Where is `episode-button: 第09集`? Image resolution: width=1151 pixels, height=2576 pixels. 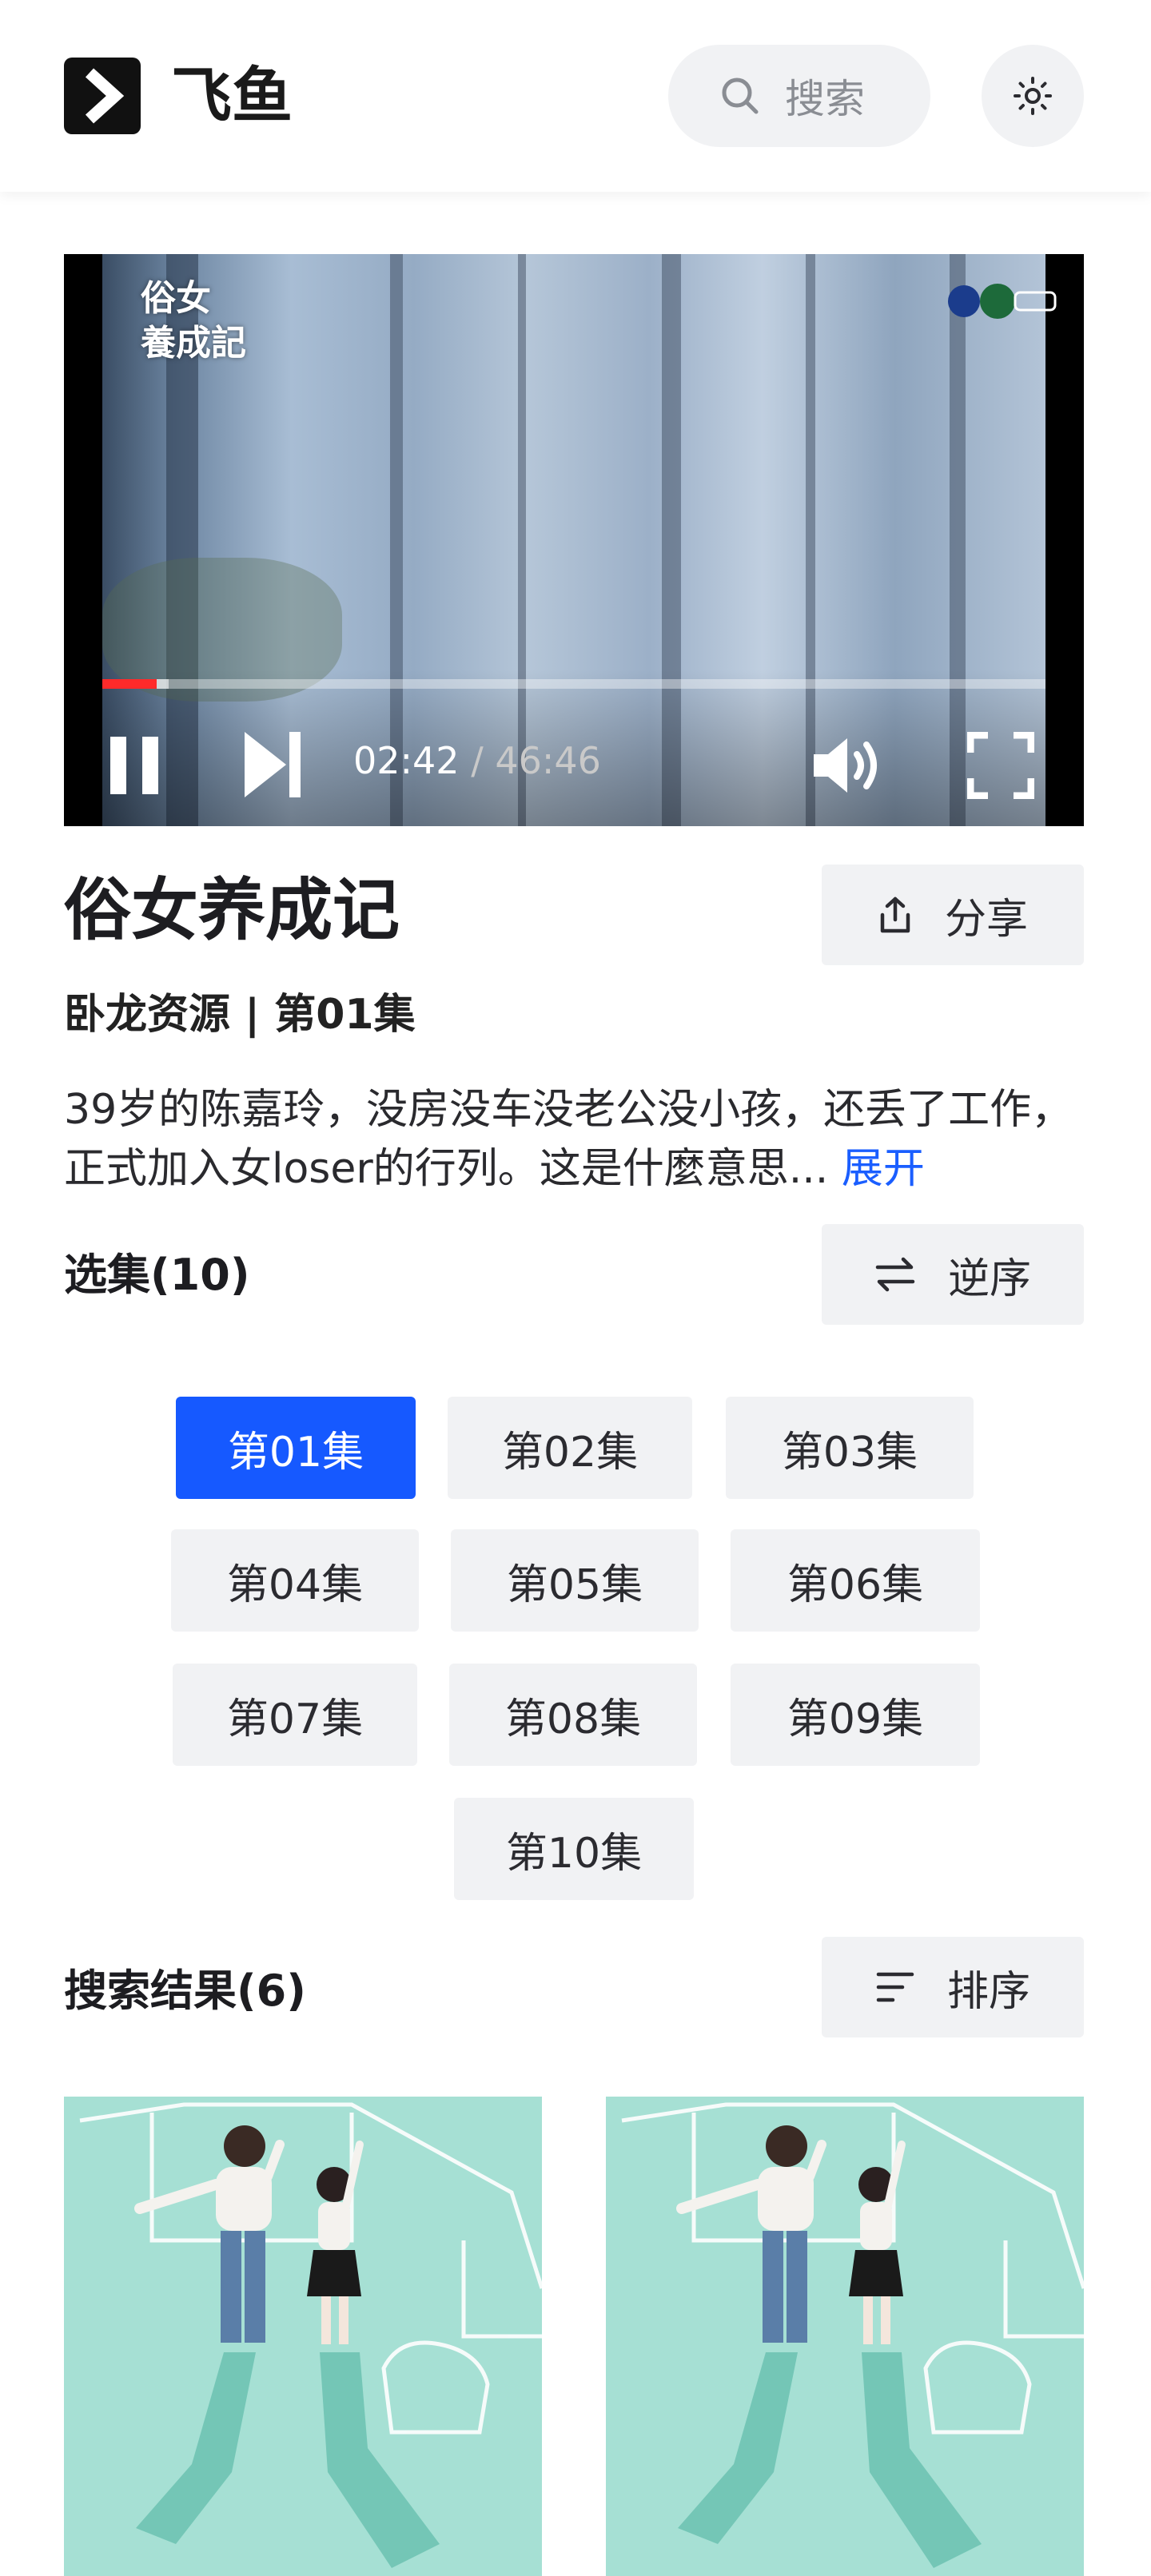
episode-button: 第09集 is located at coordinates (856, 1715).